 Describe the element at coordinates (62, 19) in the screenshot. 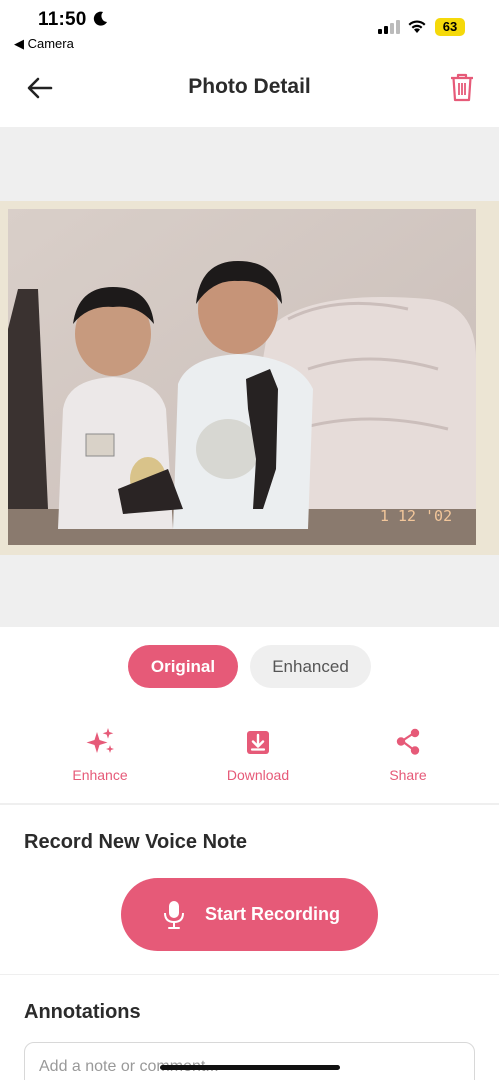

I see `status-time: 11:50` at that location.